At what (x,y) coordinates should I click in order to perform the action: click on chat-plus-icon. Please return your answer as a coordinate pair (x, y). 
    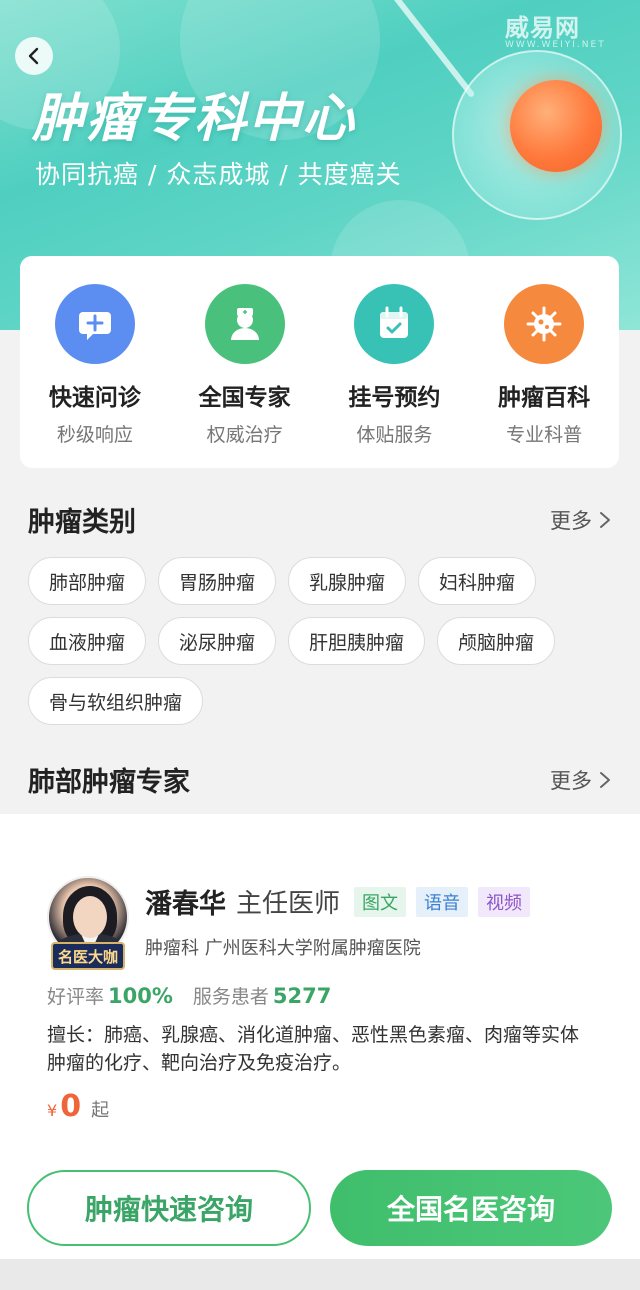
    Looking at the image, I should click on (94, 324).